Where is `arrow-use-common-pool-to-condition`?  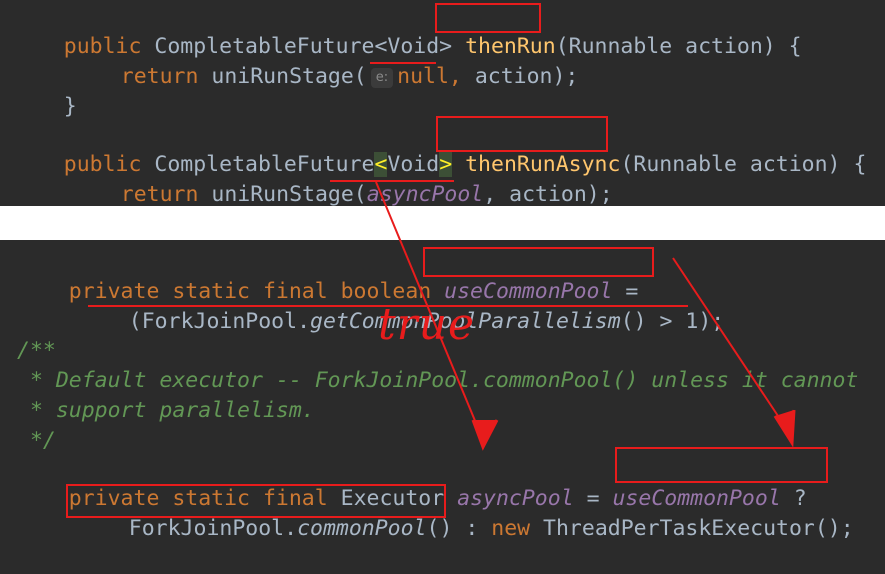 arrow-use-common-pool-to-condition is located at coordinates (731, 346).